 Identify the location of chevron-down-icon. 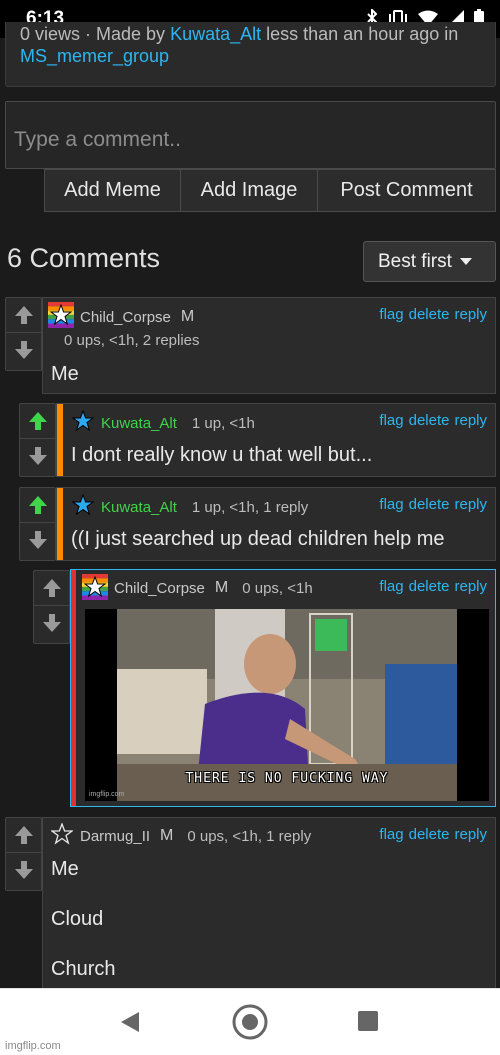
(465, 261).